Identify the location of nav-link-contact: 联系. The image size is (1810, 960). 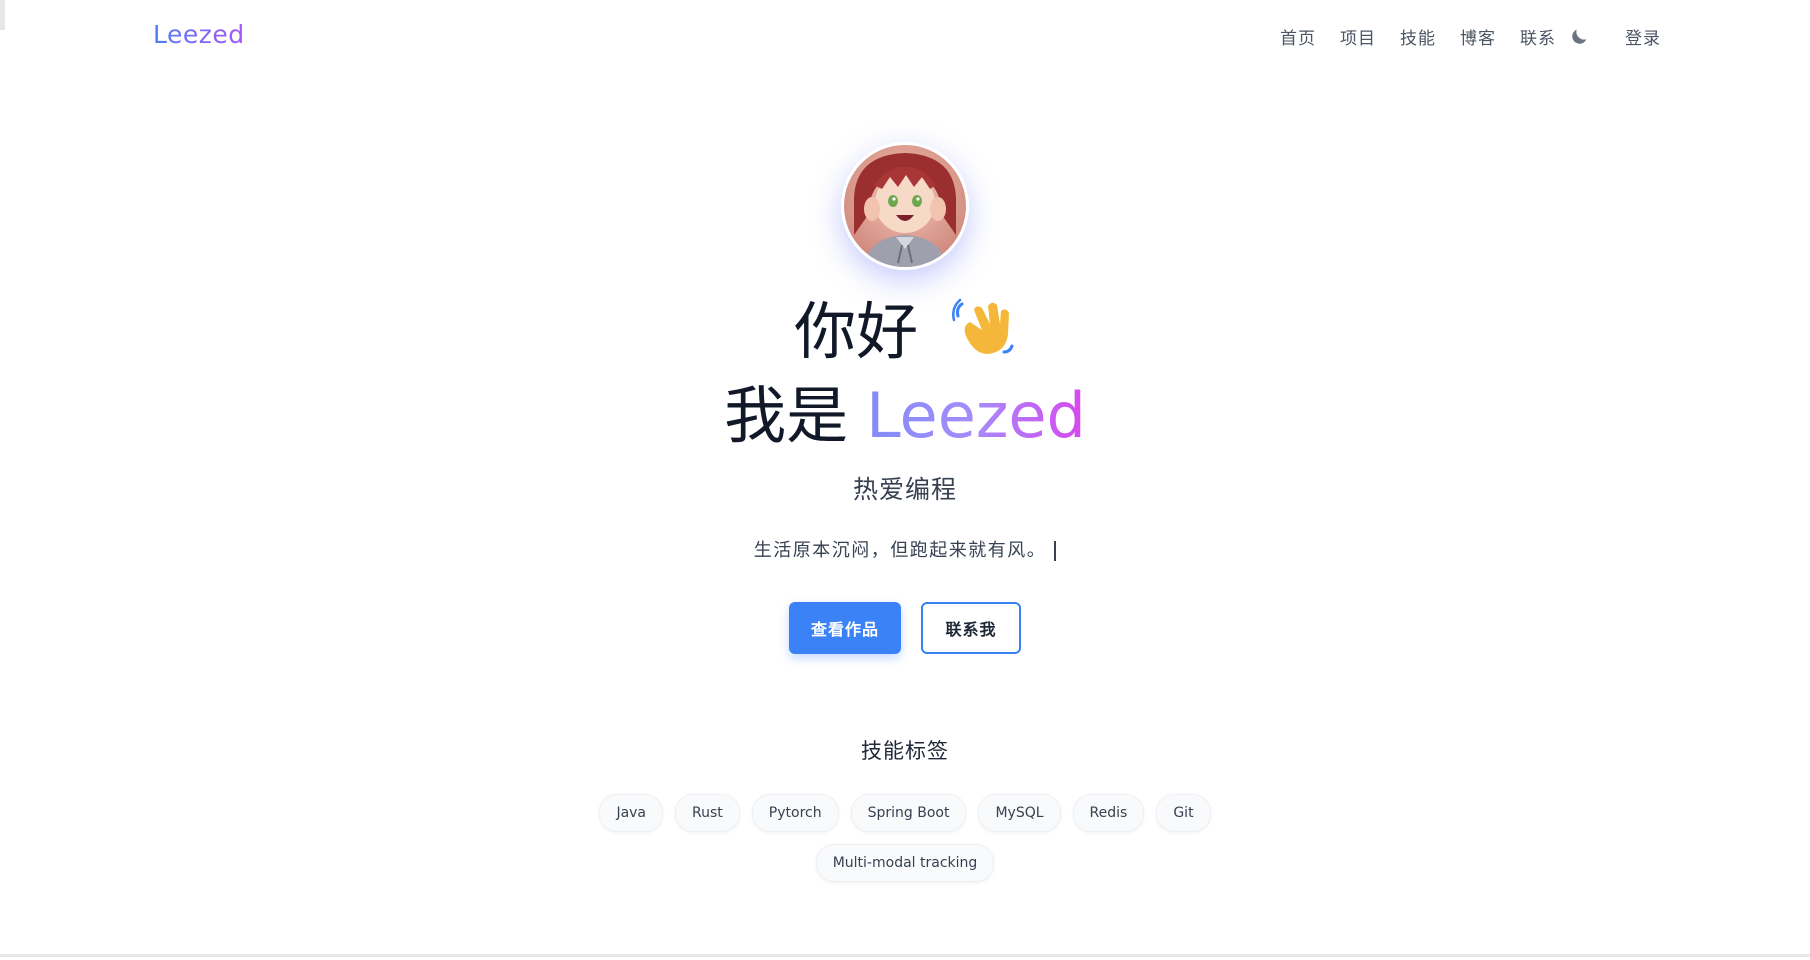
(1538, 36).